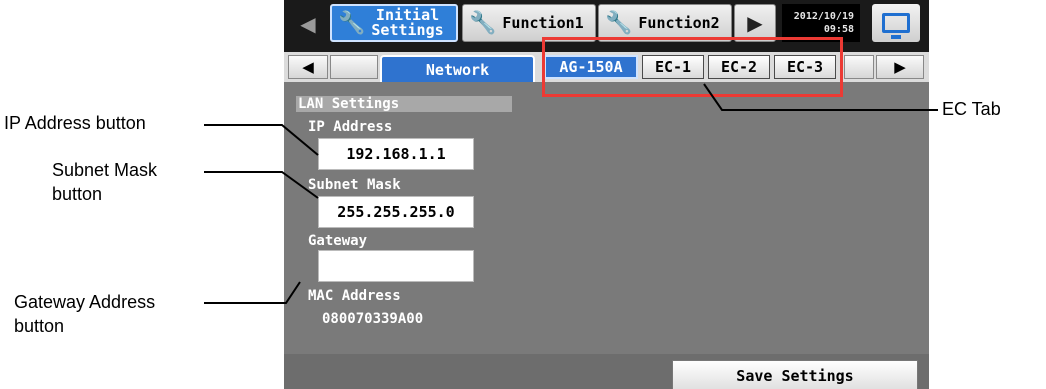  I want to click on annotation-subnet-line2: button, so click(77, 194).